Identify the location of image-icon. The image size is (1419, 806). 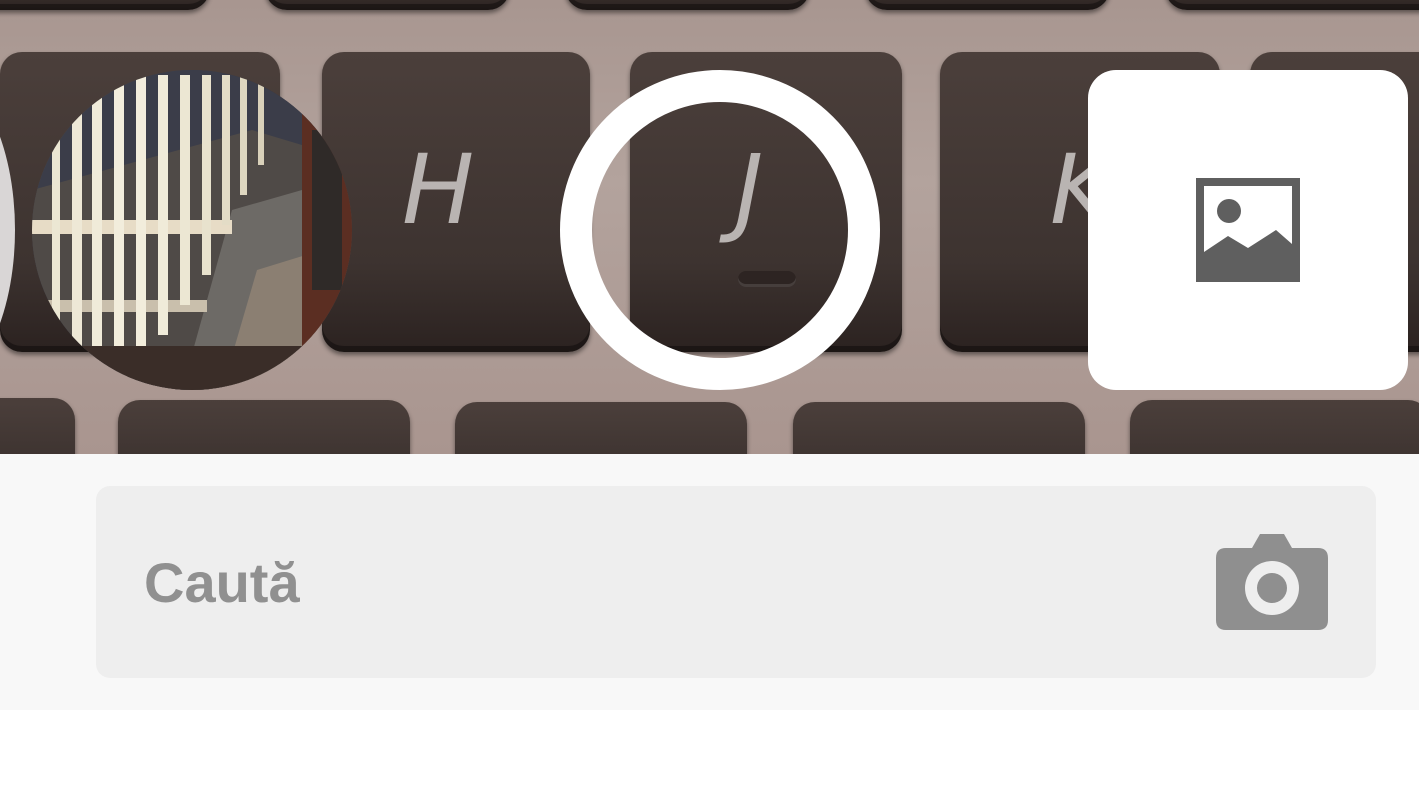
(1248, 230).